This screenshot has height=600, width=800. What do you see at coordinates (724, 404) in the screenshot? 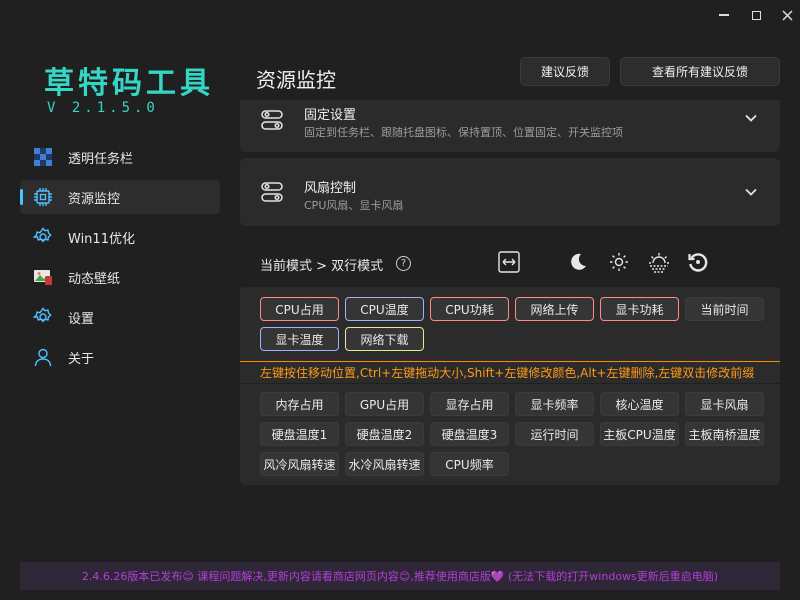
I see `available-item: 显卡风扇` at bounding box center [724, 404].